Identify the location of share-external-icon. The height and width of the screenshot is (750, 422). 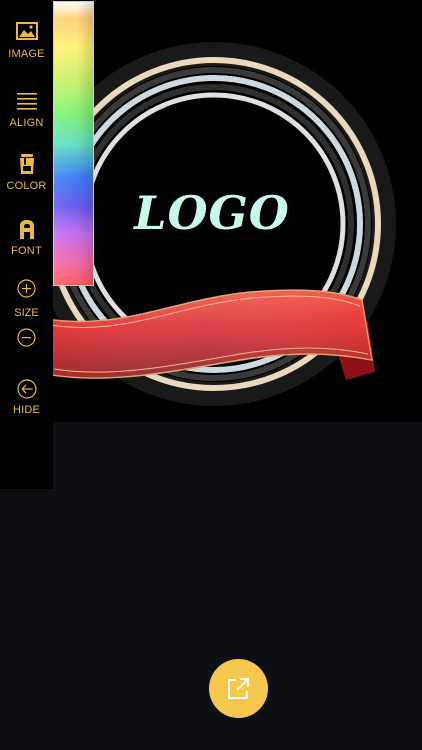
(238, 688).